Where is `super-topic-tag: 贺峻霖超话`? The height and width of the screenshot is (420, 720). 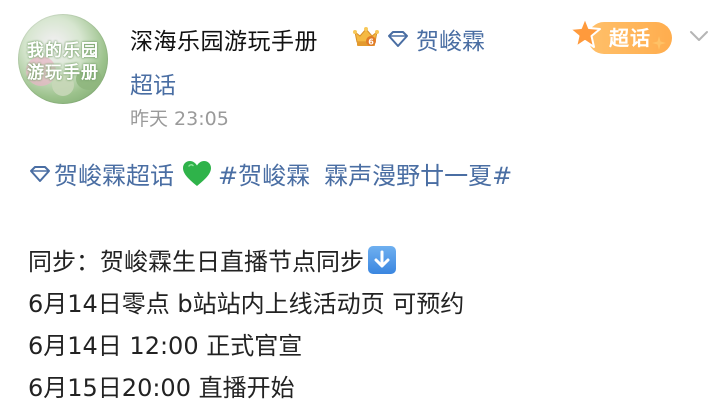
super-topic-tag: 贺峻霖超话 is located at coordinates (114, 173).